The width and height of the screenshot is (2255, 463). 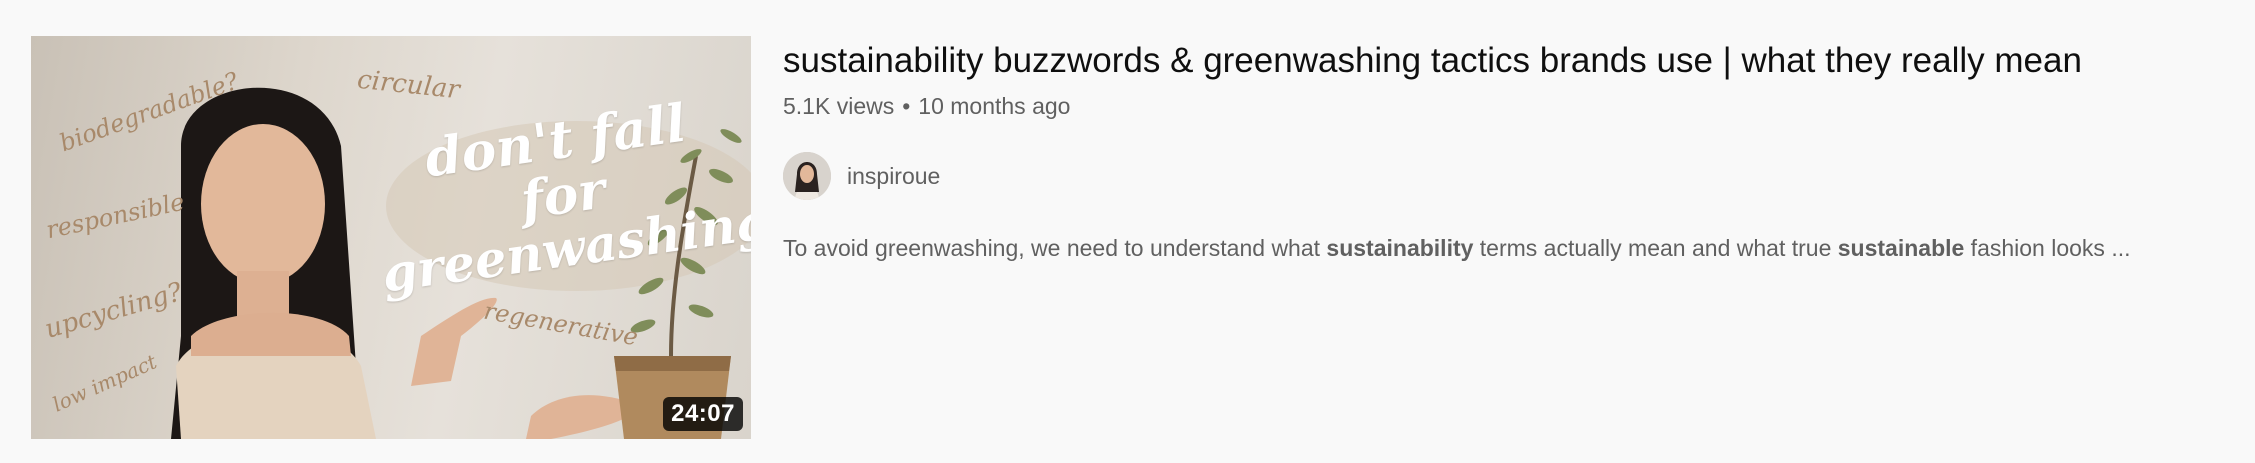 I want to click on duration-badge: 24:07, so click(x=703, y=414).